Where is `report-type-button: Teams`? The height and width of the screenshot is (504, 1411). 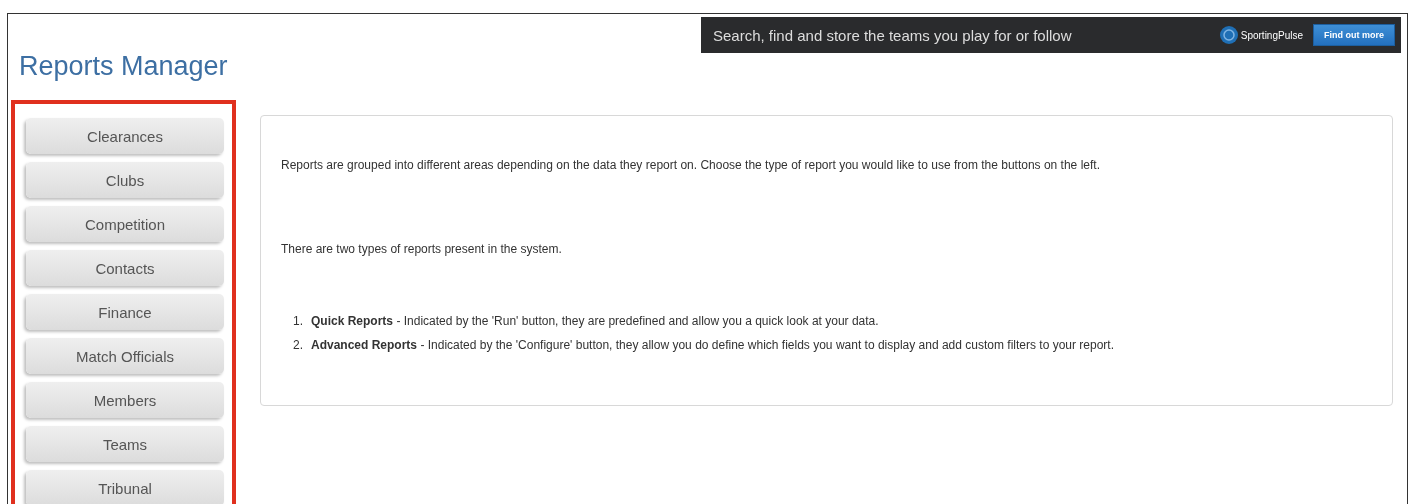 report-type-button: Teams is located at coordinates (125, 444).